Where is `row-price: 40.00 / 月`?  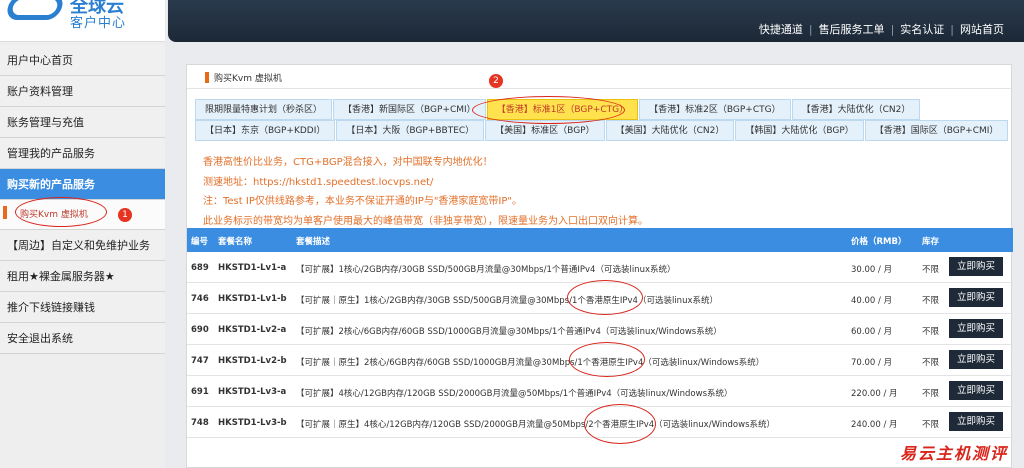
row-price: 40.00 / 月 is located at coordinates (872, 301).